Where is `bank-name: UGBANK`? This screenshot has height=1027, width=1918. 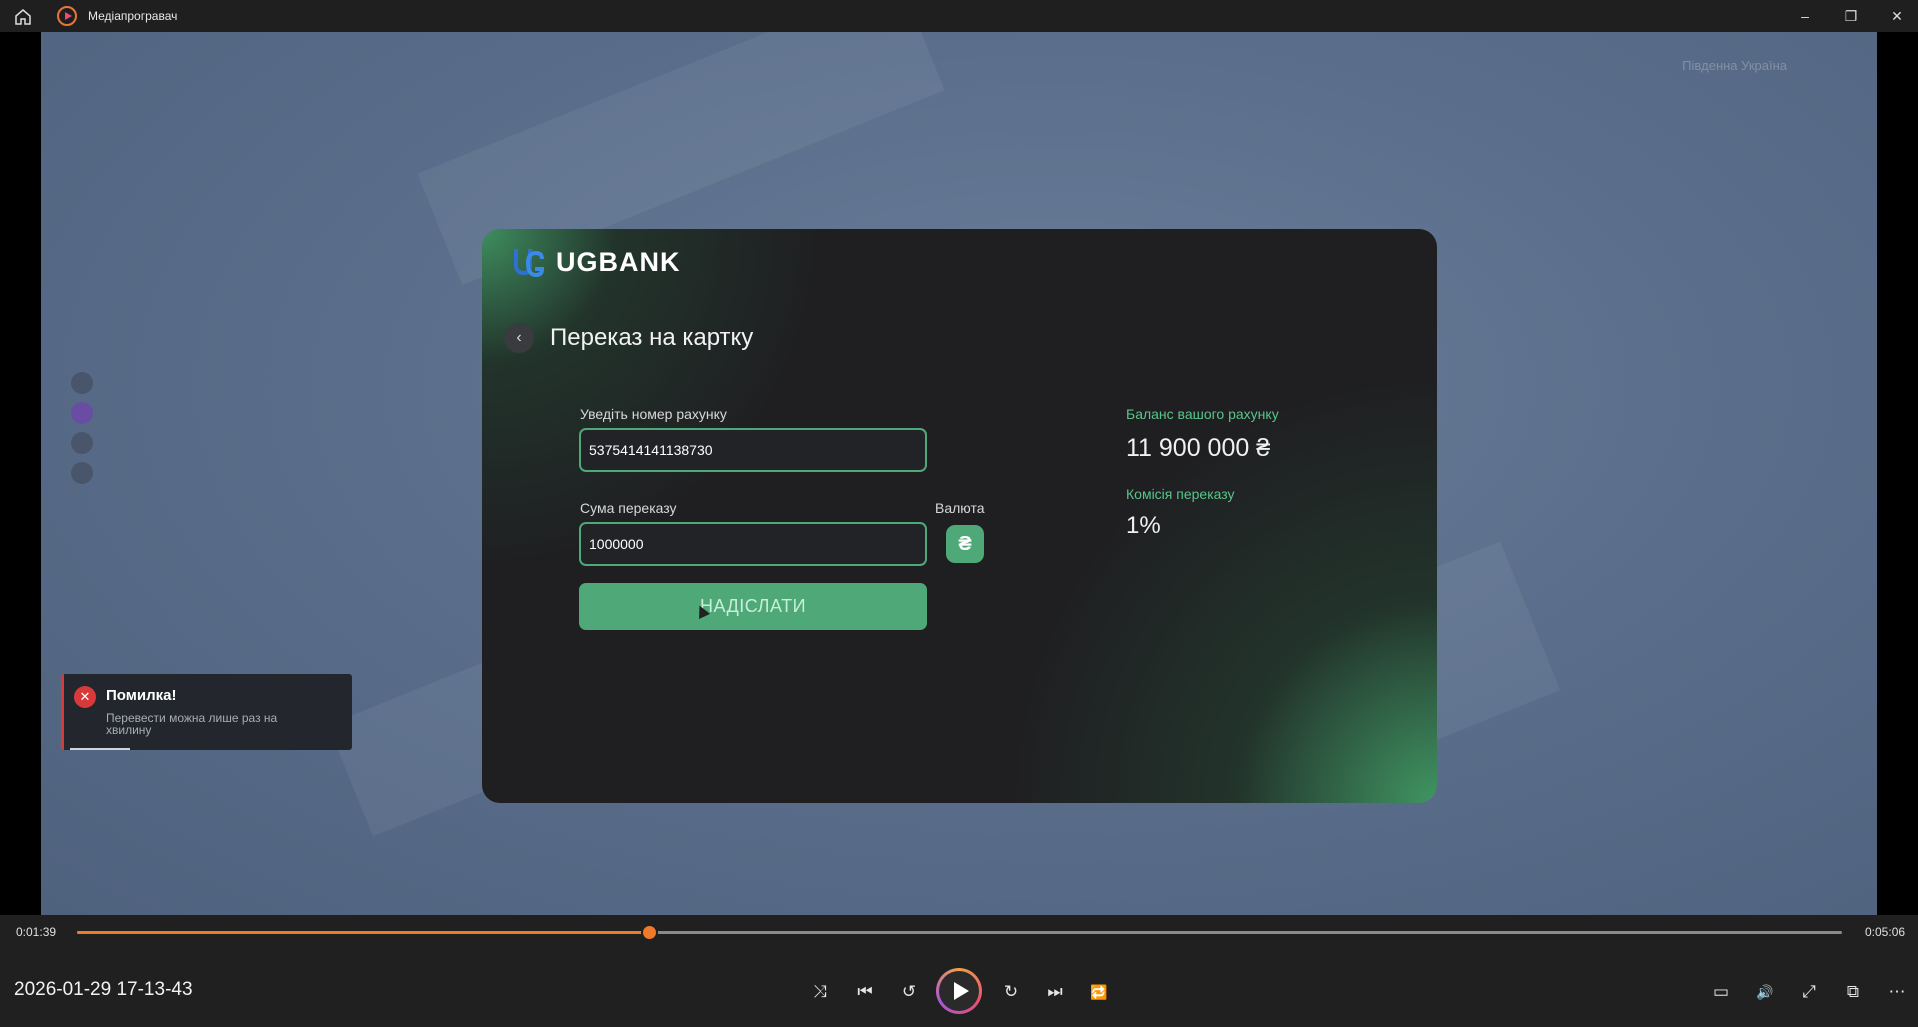 bank-name: UGBANK is located at coordinates (618, 262).